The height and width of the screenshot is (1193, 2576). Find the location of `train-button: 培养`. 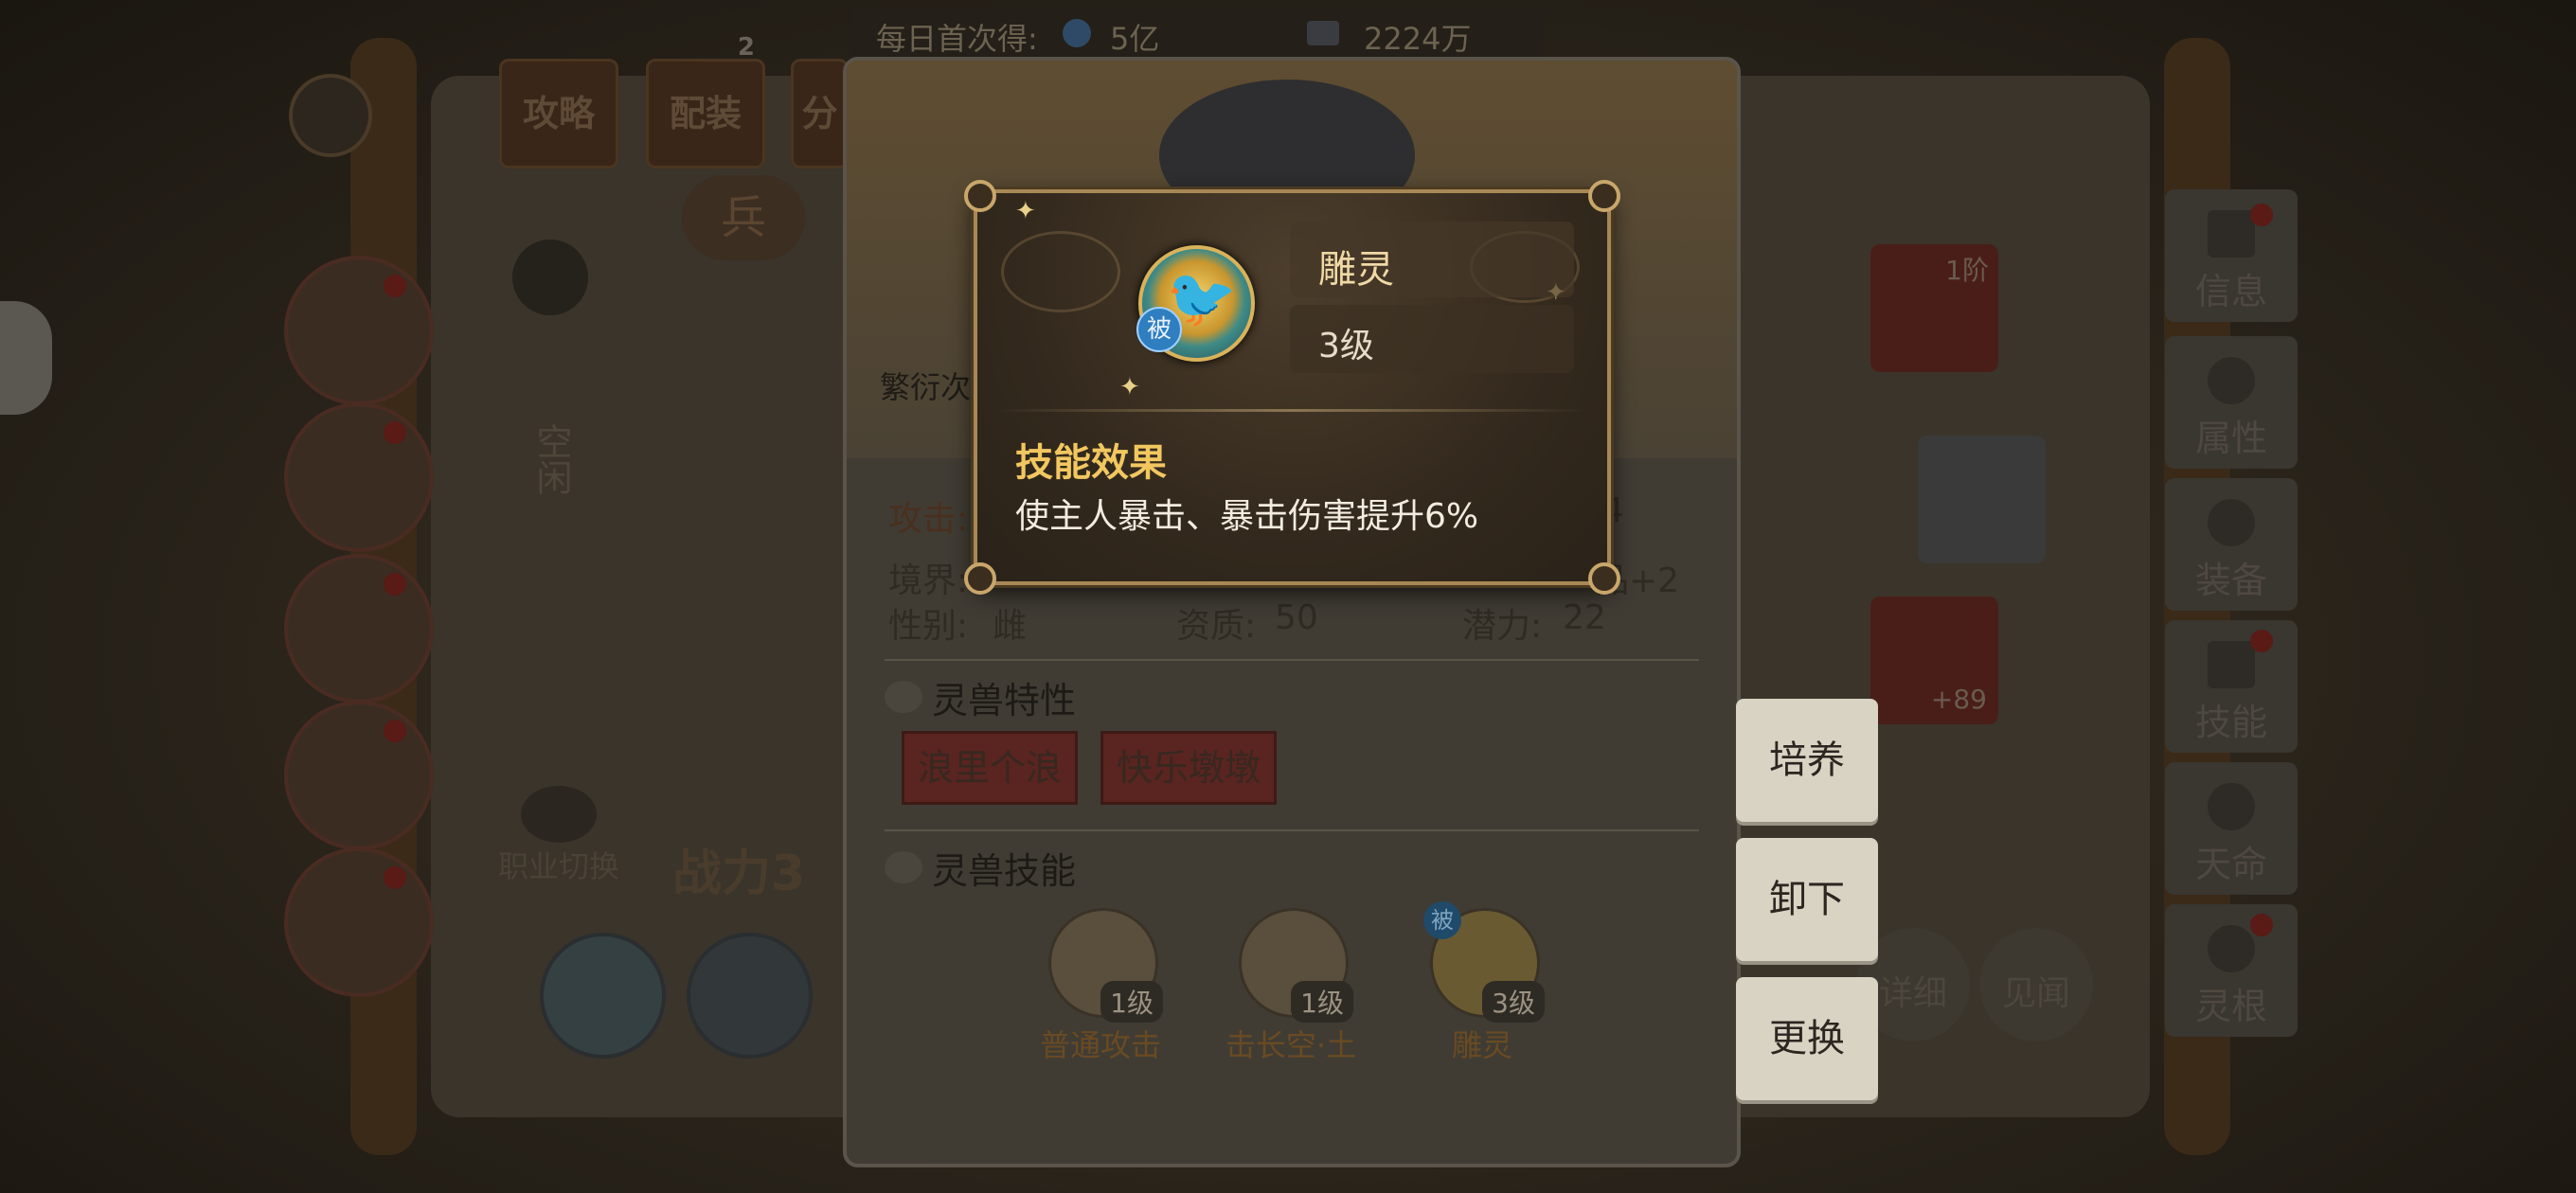

train-button: 培养 is located at coordinates (1807, 760).